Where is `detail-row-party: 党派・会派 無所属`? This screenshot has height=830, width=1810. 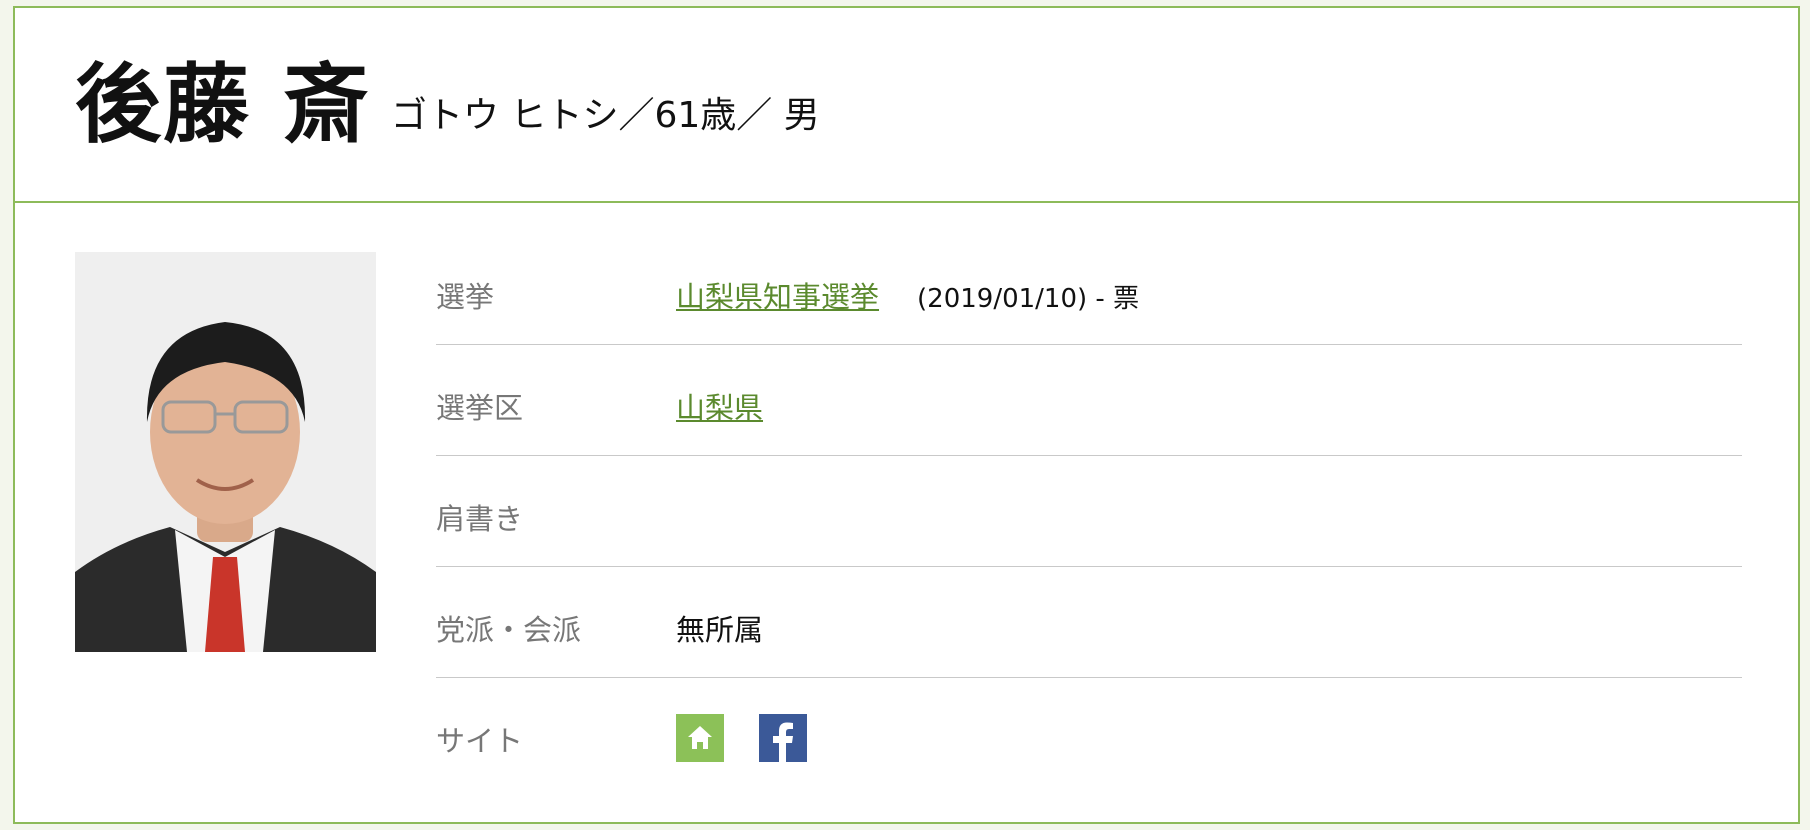
detail-row-party: 党派・会派 無所属 is located at coordinates (1089, 622).